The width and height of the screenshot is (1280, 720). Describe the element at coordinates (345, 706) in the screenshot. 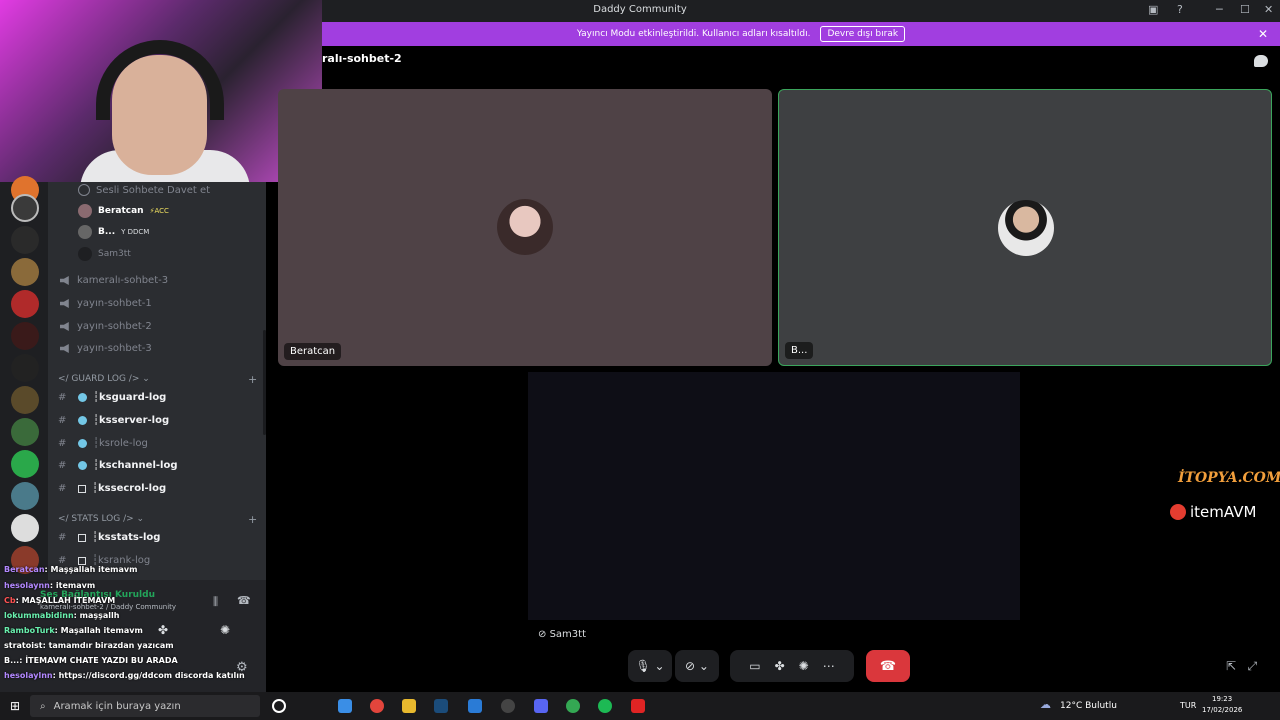

I see `store-icon` at that location.